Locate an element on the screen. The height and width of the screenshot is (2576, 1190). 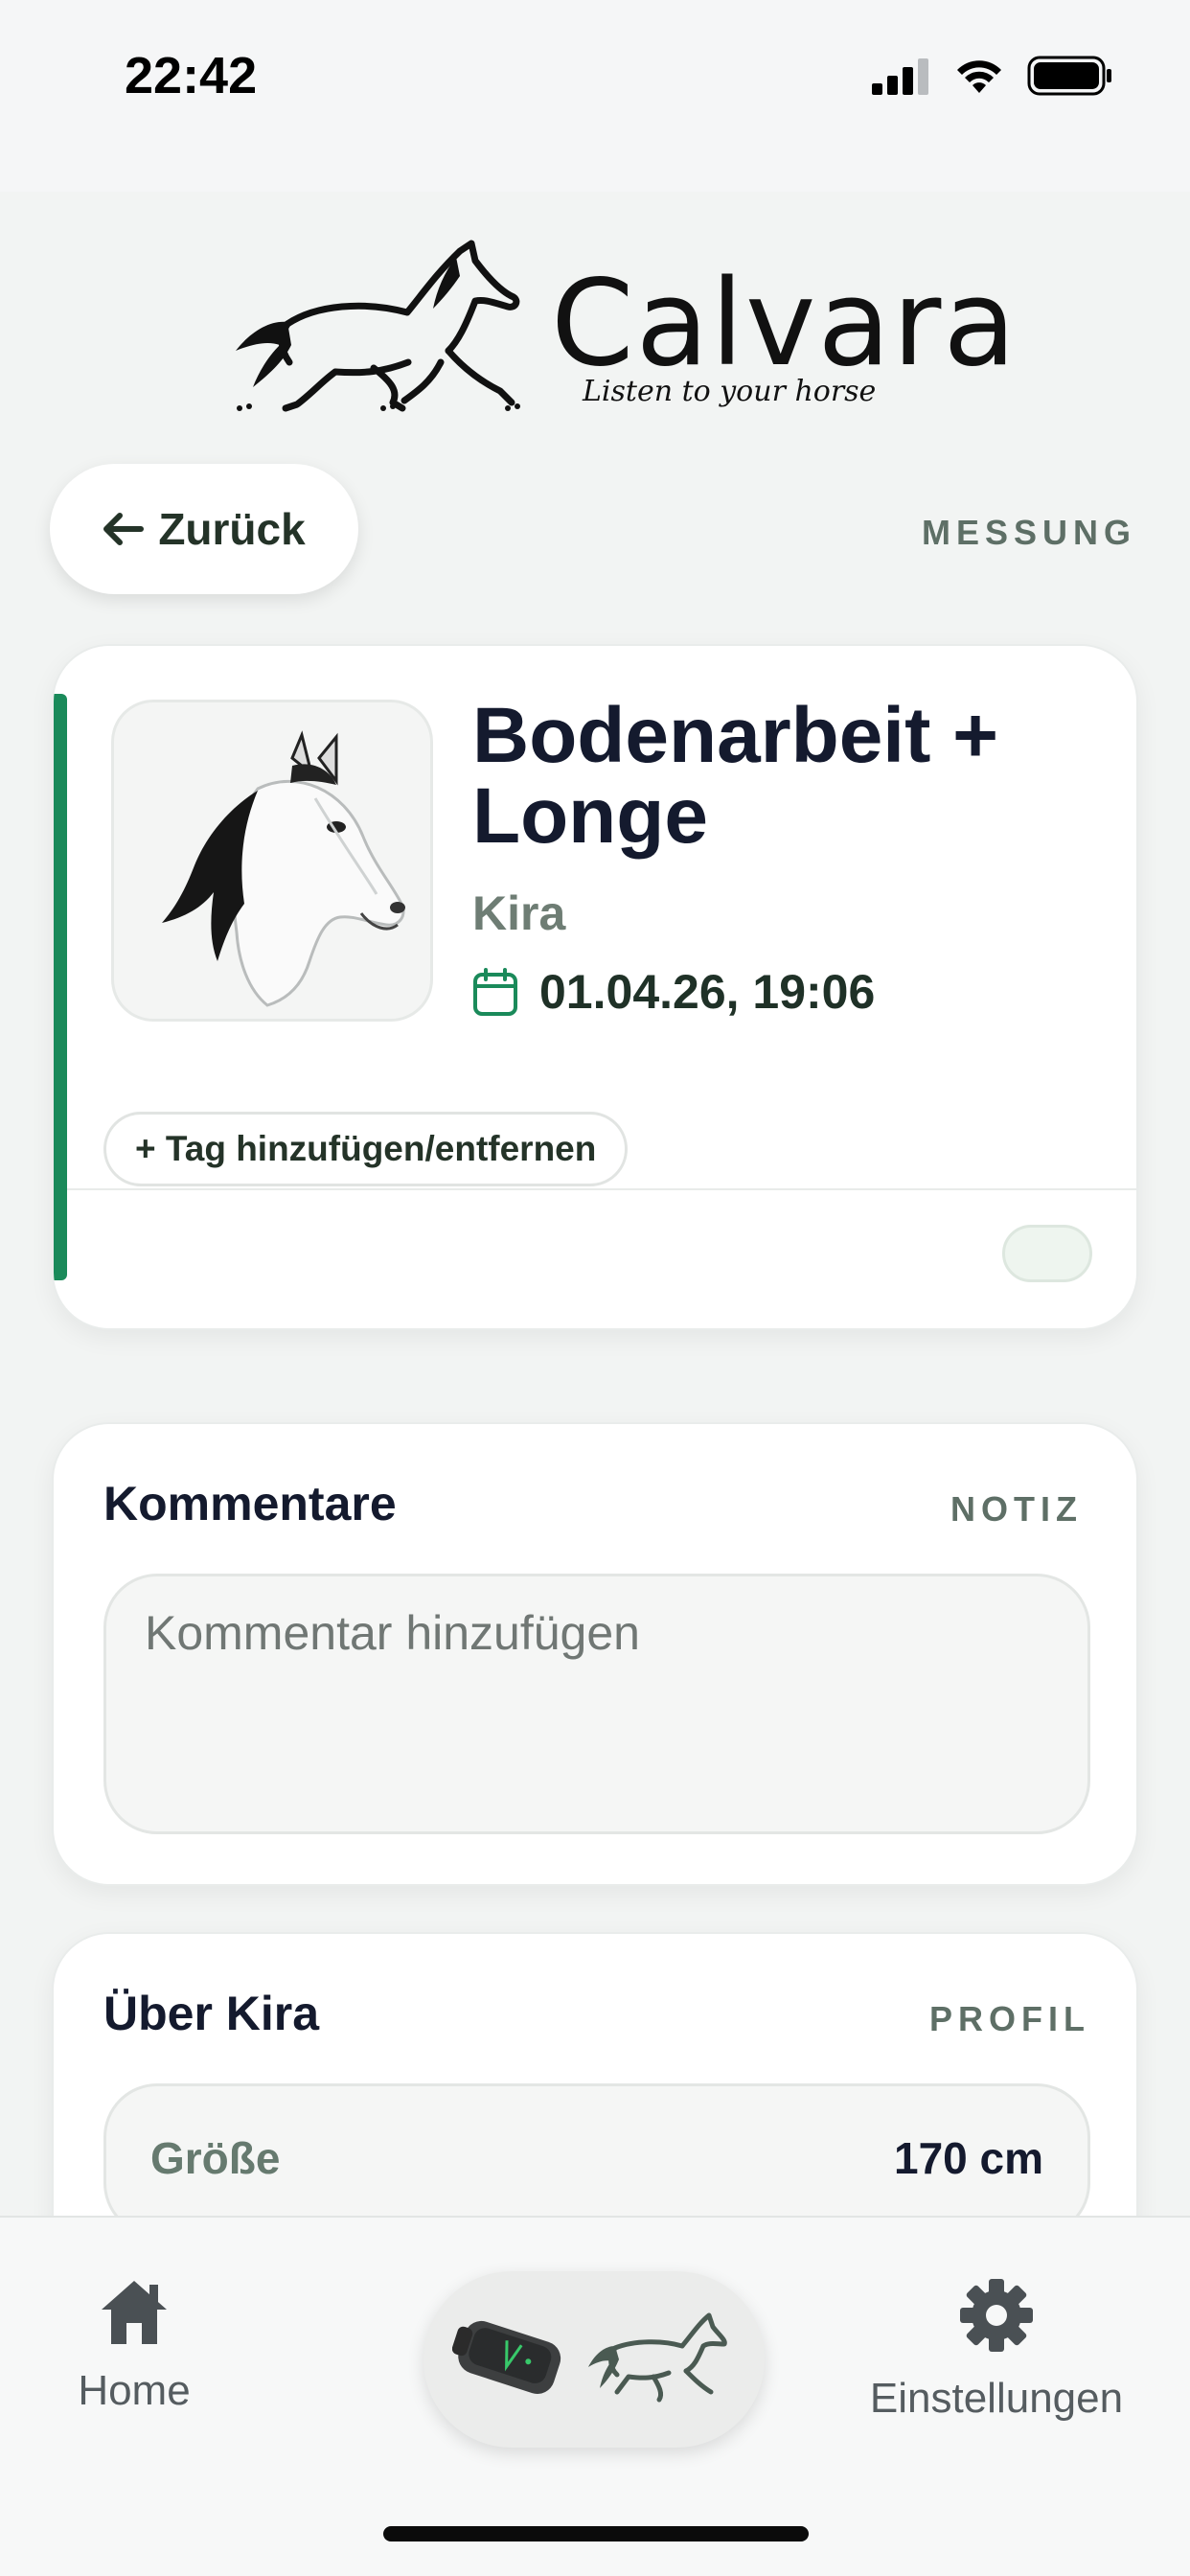
logo-tagline: Listen to your horse is located at coordinates (730, 391).